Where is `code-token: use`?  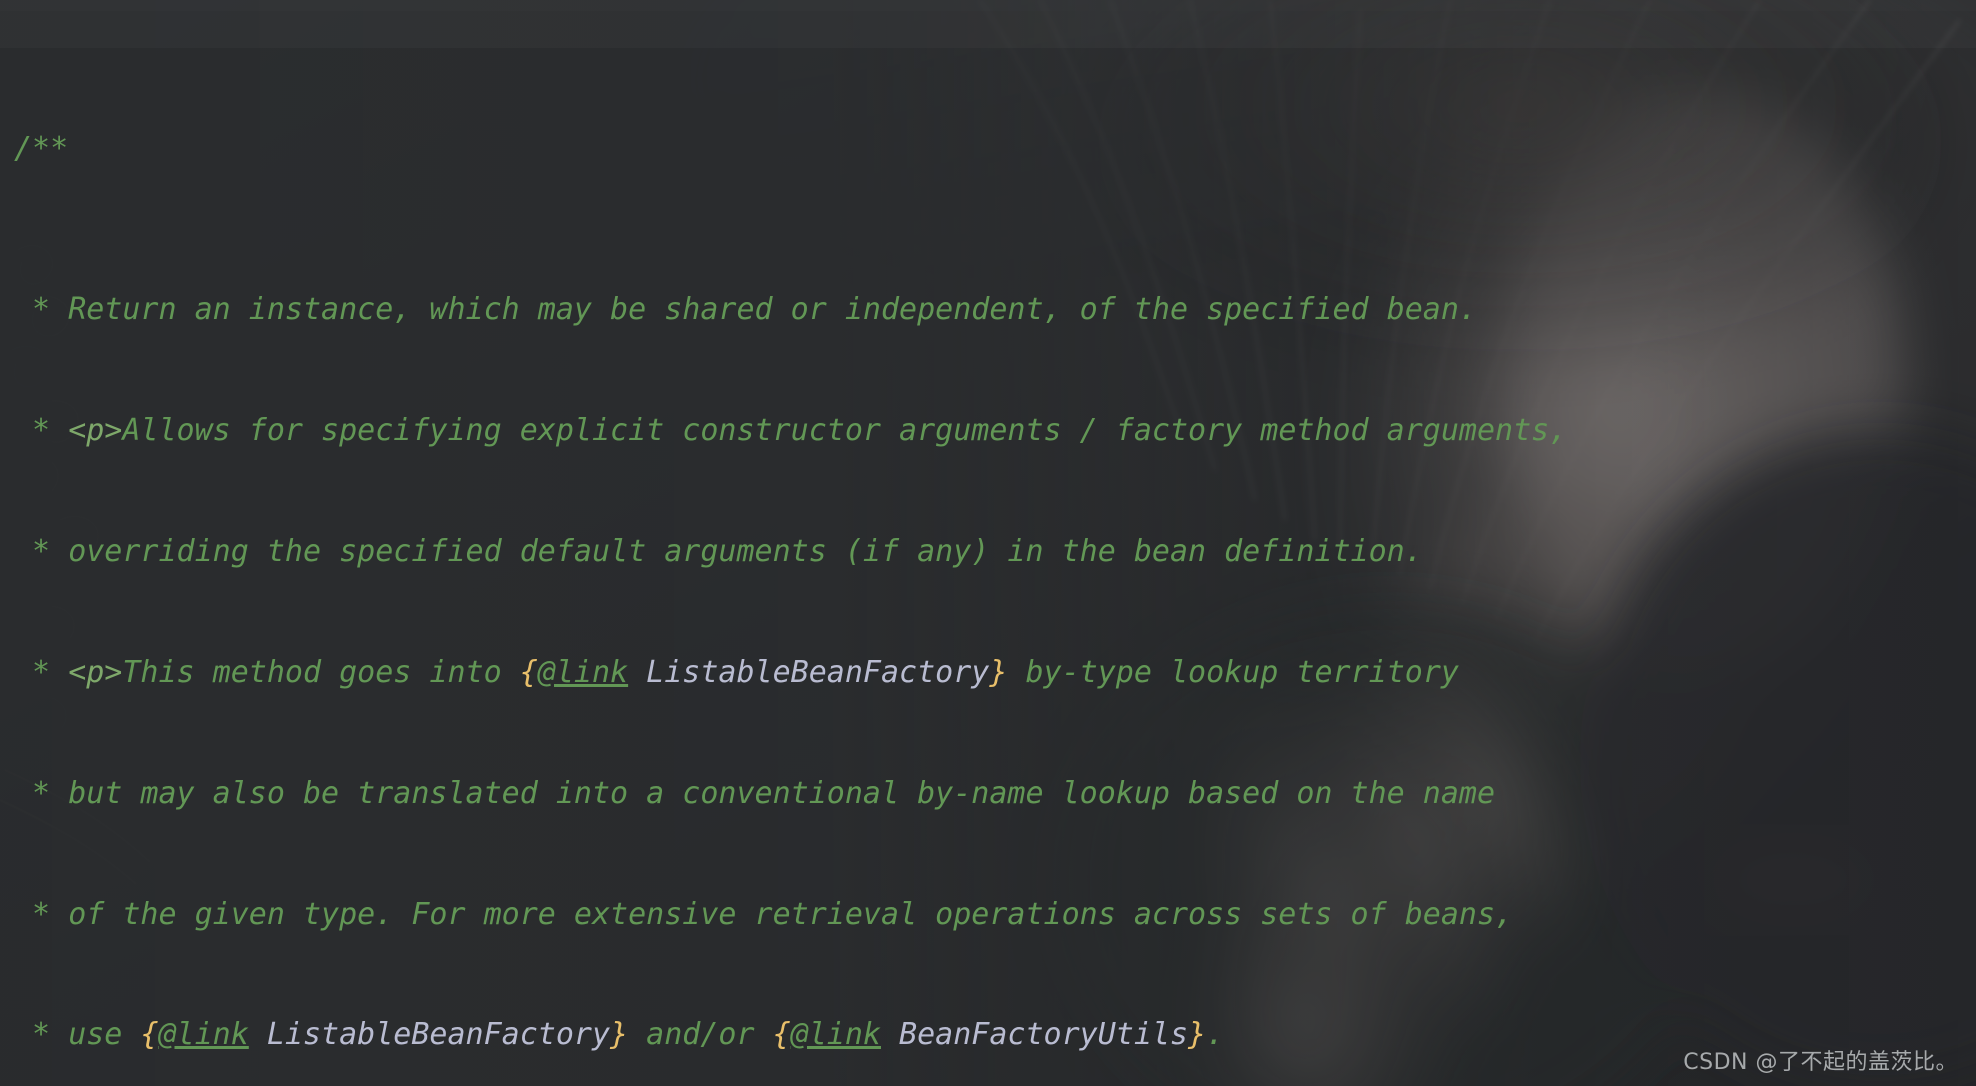
code-token: use is located at coordinates (104, 1035).